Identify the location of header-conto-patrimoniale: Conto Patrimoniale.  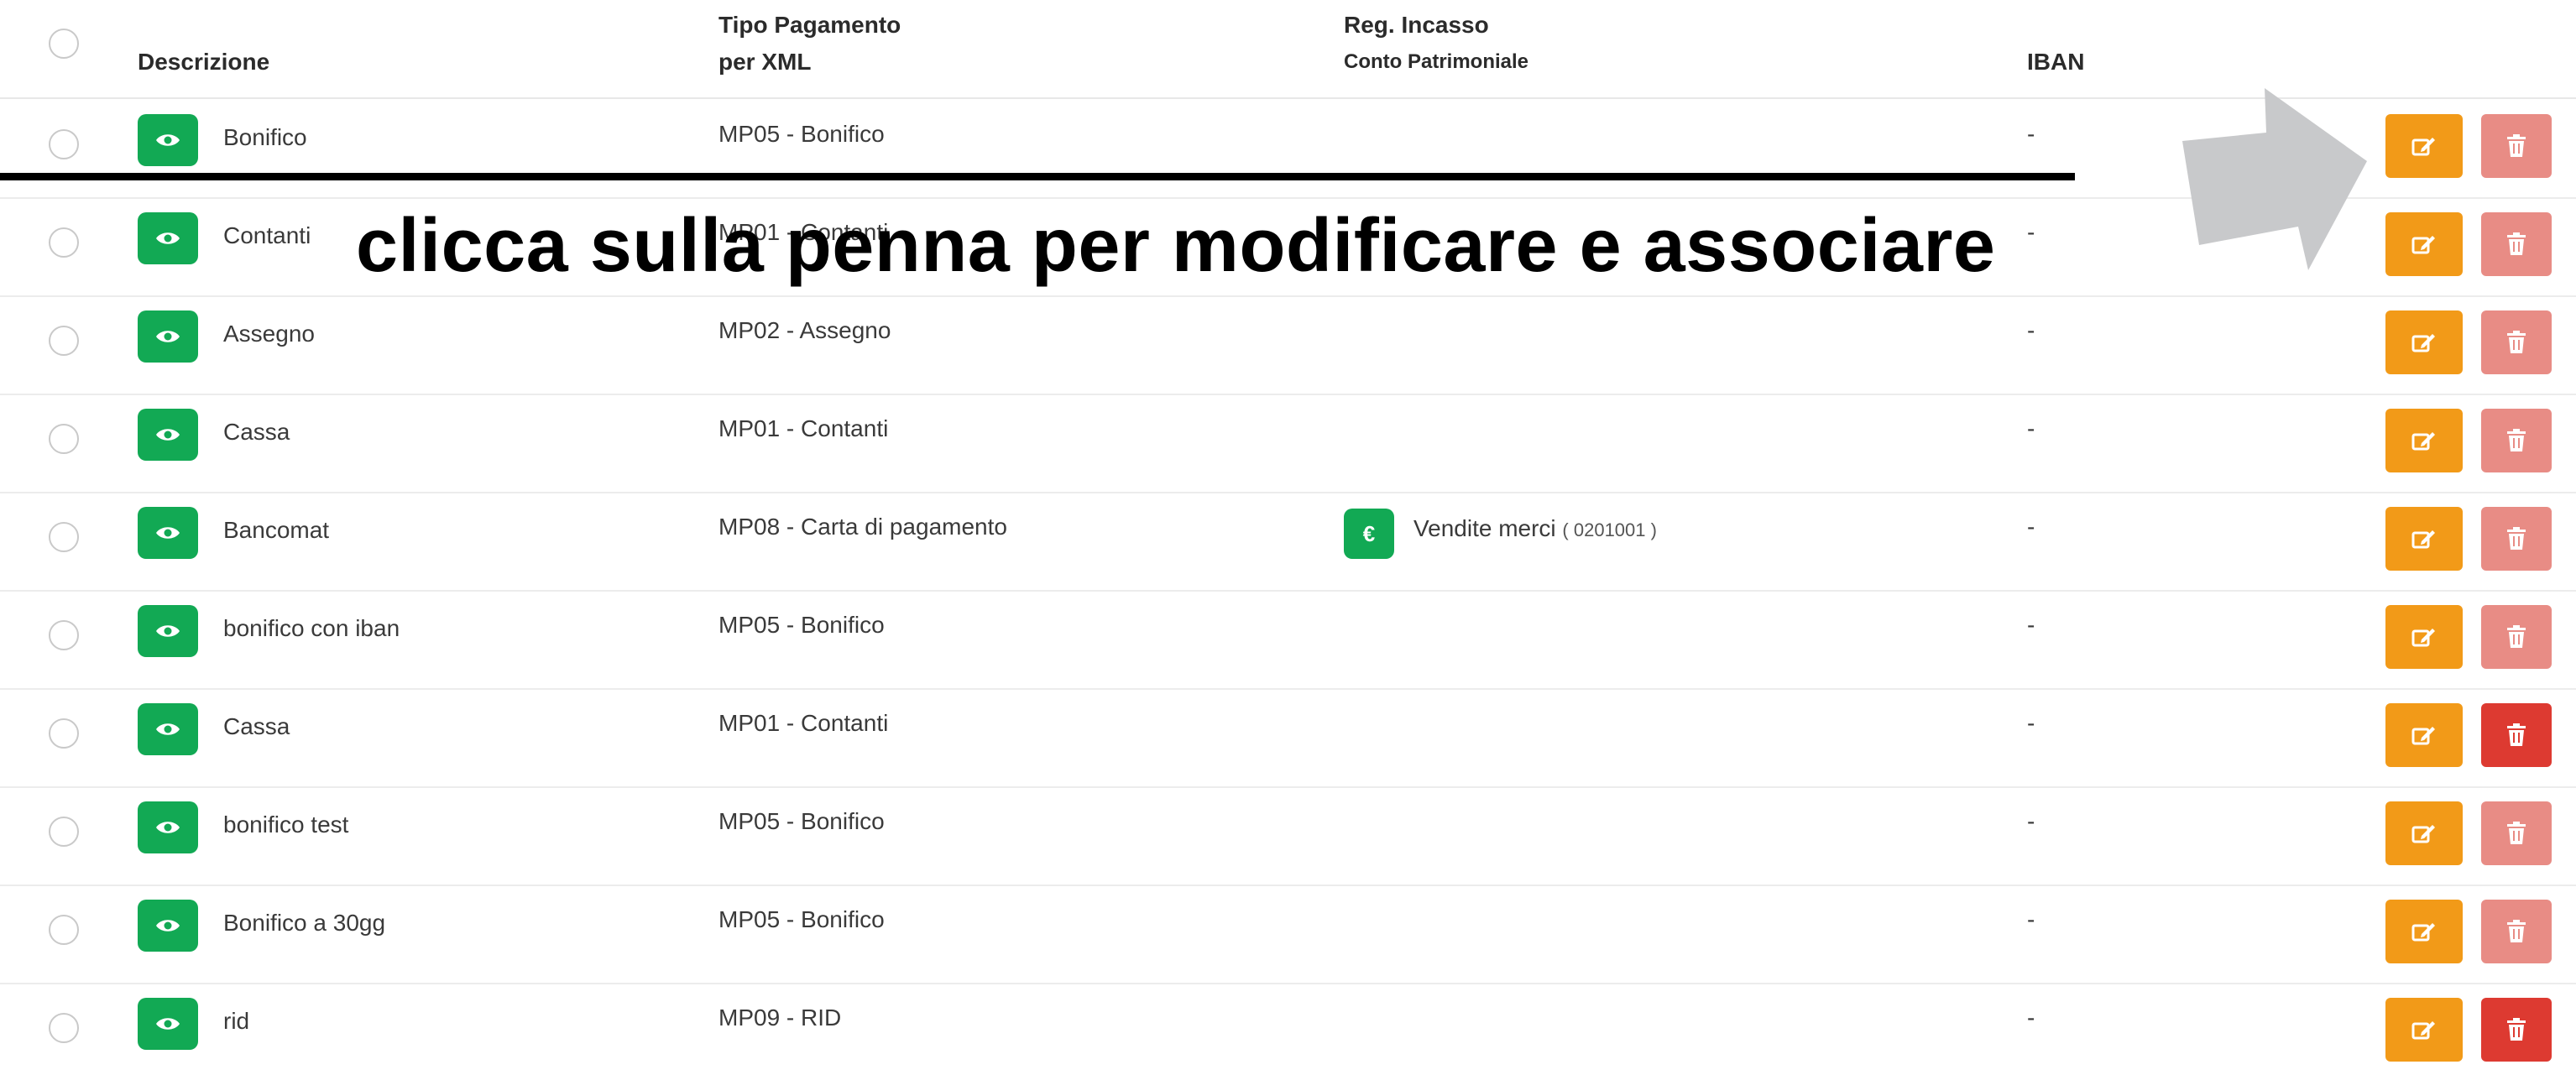
(1436, 62).